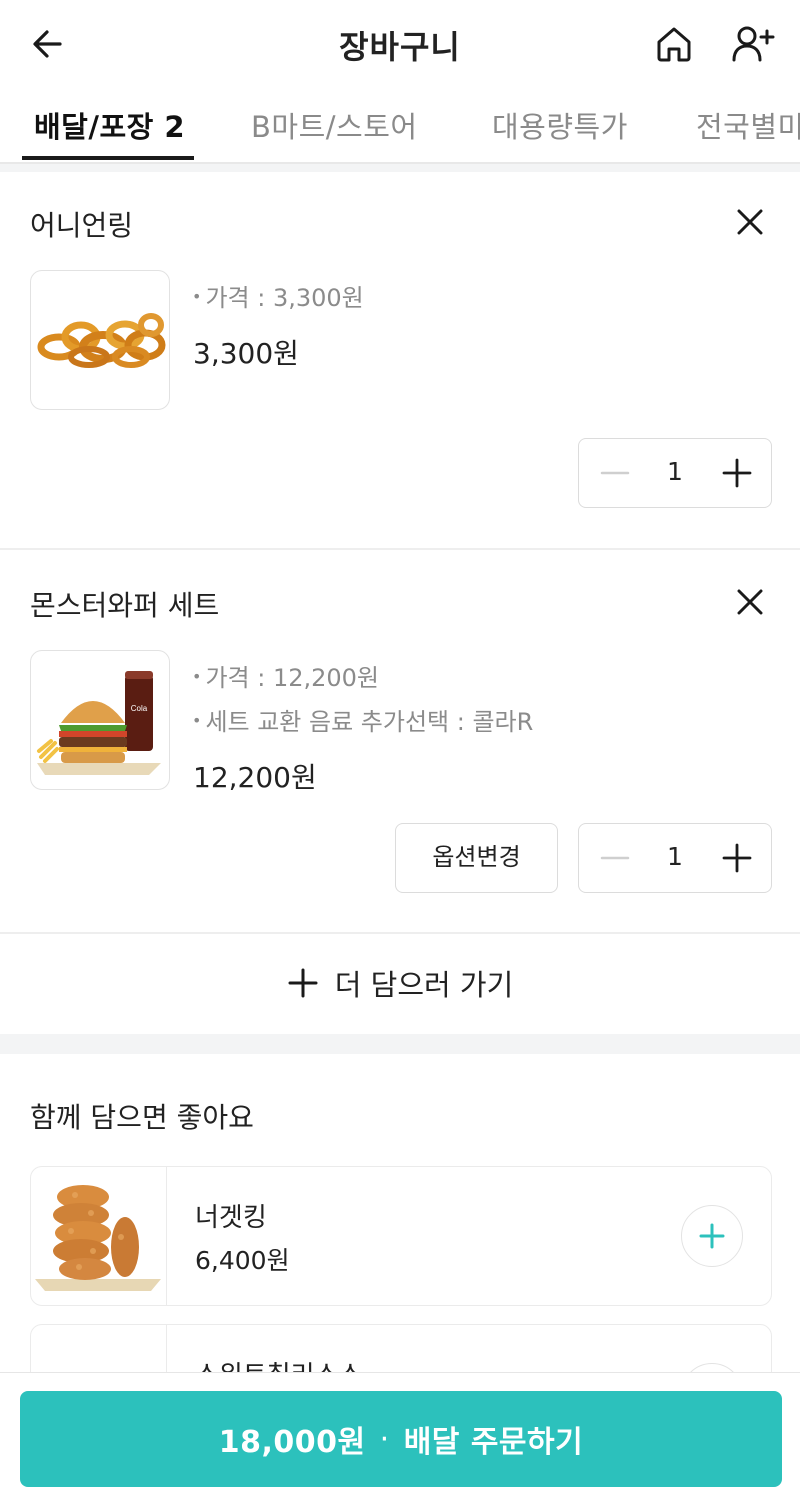  I want to click on recommend-item: 너겟킹 6,400원, so click(401, 1236).